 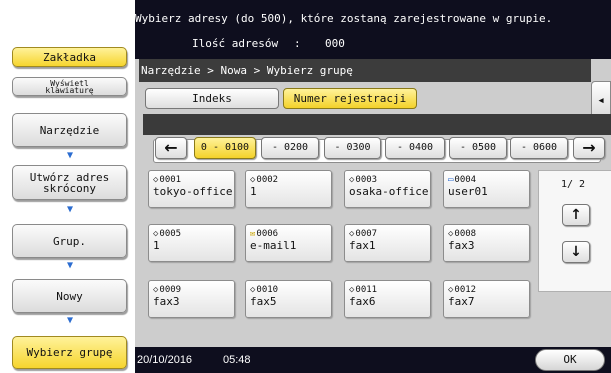 I want to click on step-label-1: Utwórz adres, so click(x=69, y=177).